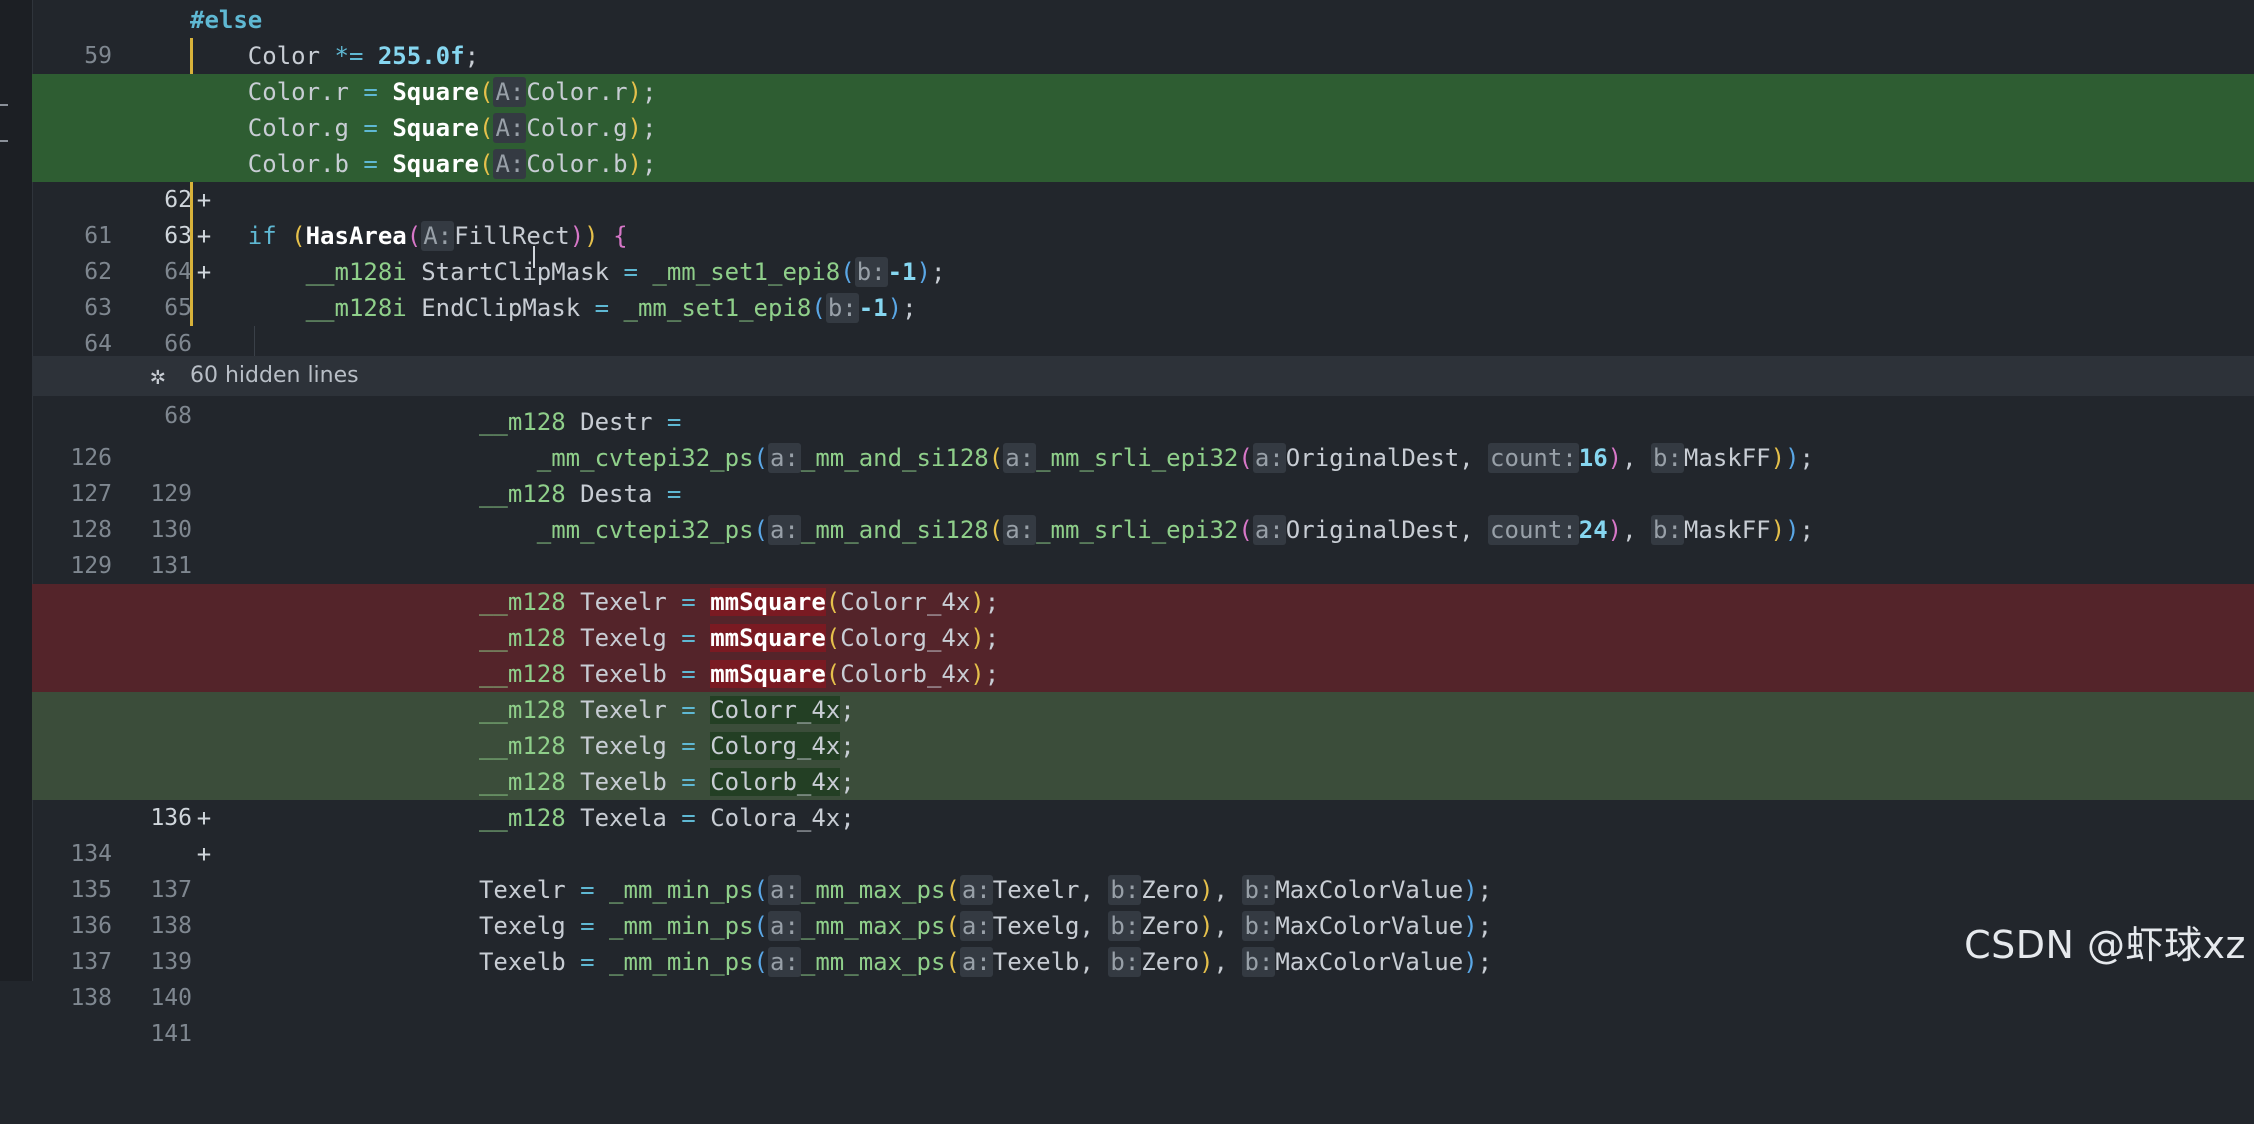 The width and height of the screenshot is (2254, 1124). Describe the element at coordinates (1143, 851) in the screenshot. I see `diff-line: 134 137 __m128 Texela = Colora_4x;` at that location.